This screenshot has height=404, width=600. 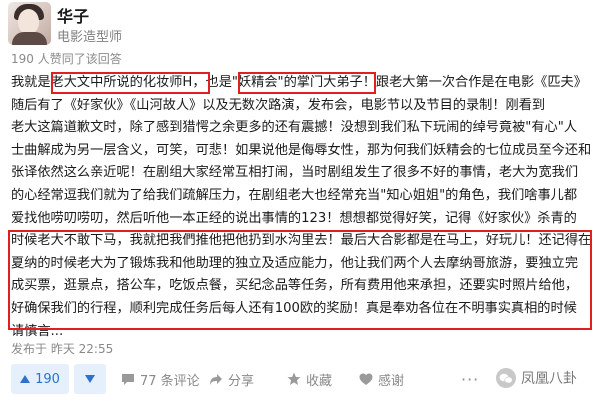 What do you see at coordinates (549, 379) in the screenshot?
I see `watermark-text: 凤凰八卦` at bounding box center [549, 379].